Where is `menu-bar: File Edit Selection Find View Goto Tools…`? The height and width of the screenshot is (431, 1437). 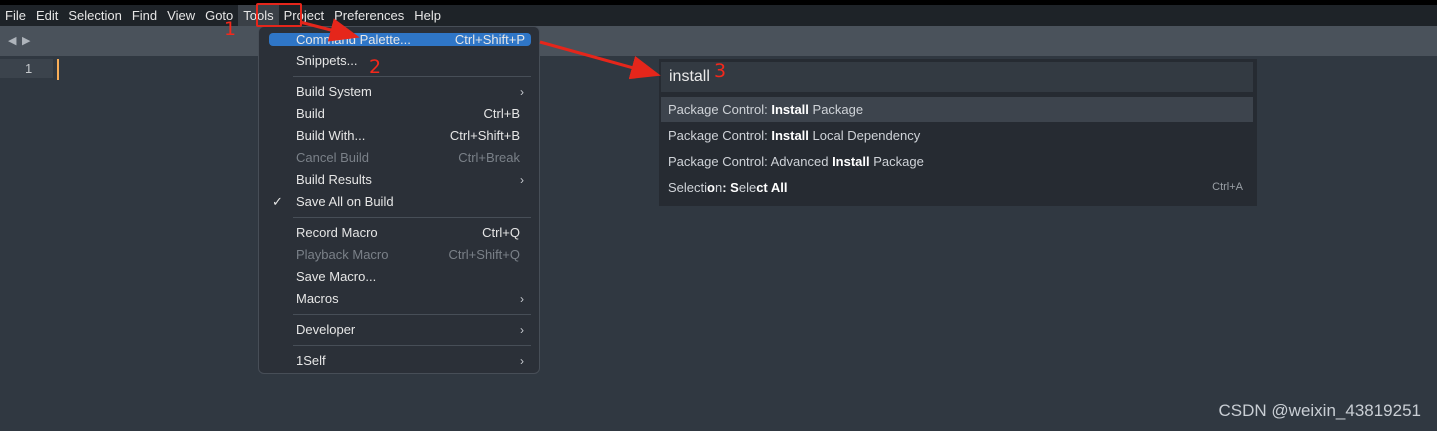
menu-bar: File Edit Selection Find View Goto Tools… is located at coordinates (718, 15).